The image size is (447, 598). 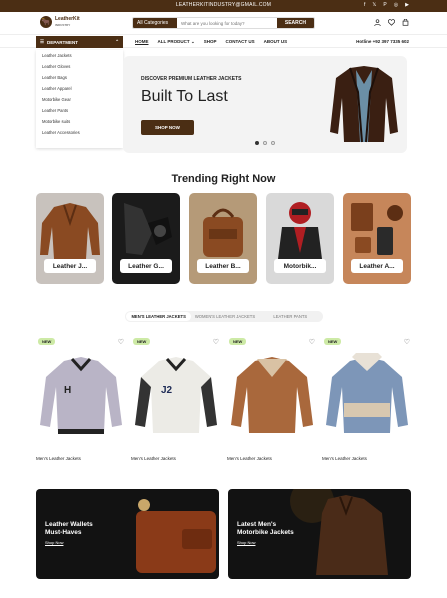 I want to click on wishlist-icon, so click(x=391, y=23).